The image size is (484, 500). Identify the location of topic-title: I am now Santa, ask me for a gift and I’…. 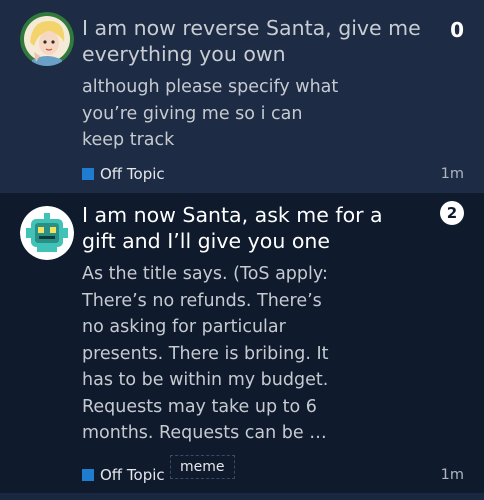
(252, 228).